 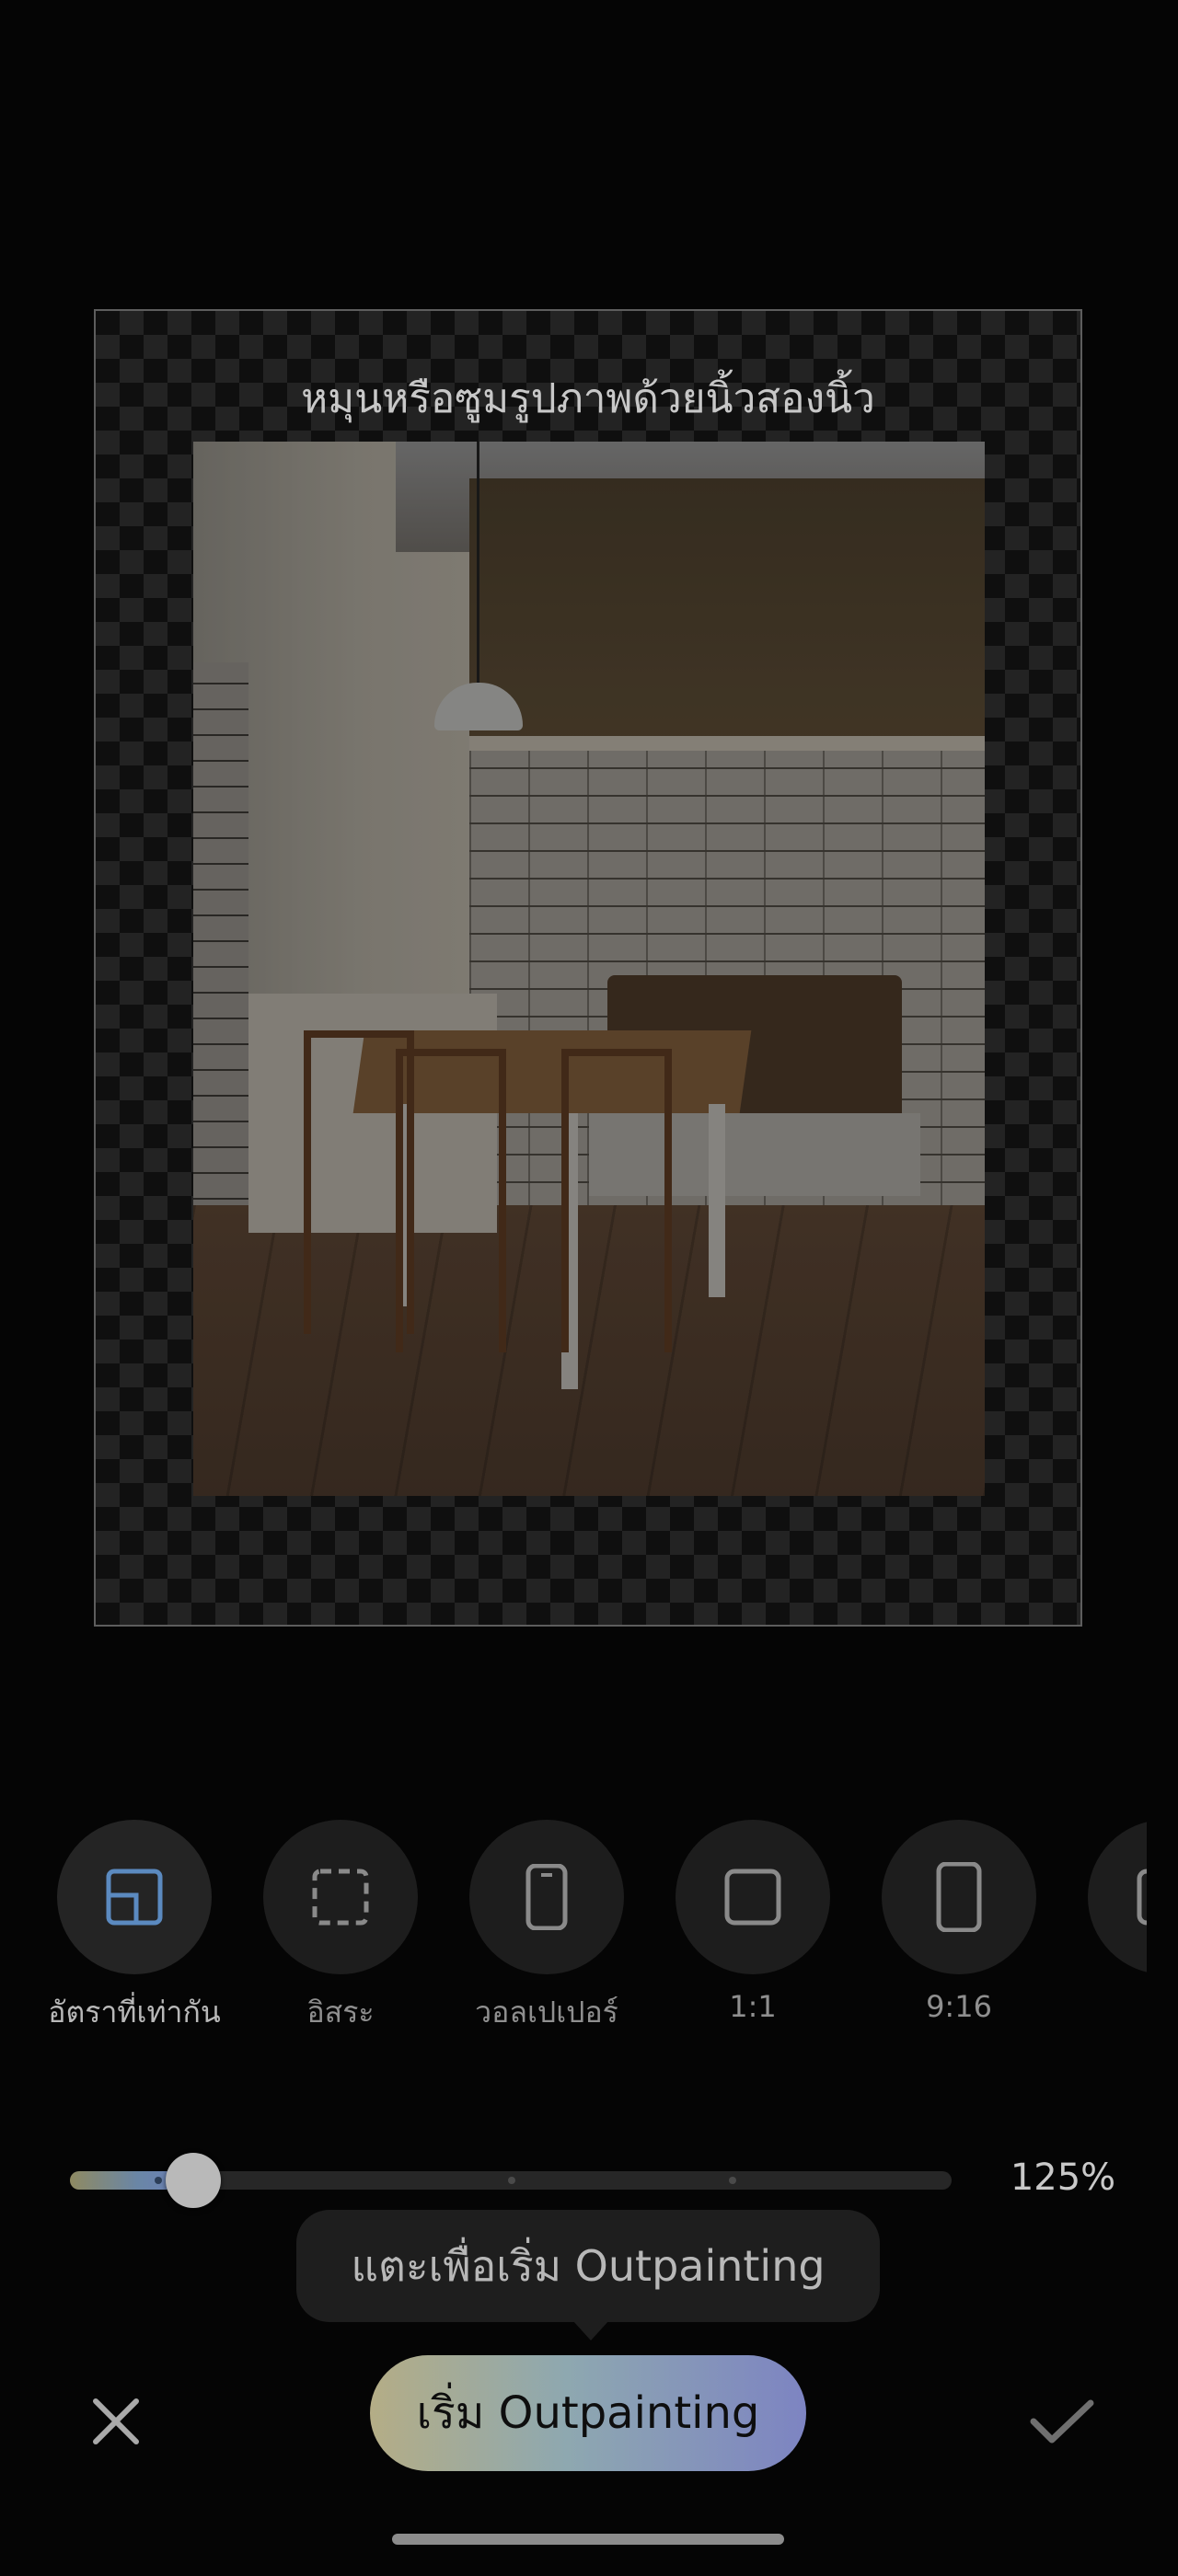 I want to click on zoom-slider, so click(x=511, y=2180).